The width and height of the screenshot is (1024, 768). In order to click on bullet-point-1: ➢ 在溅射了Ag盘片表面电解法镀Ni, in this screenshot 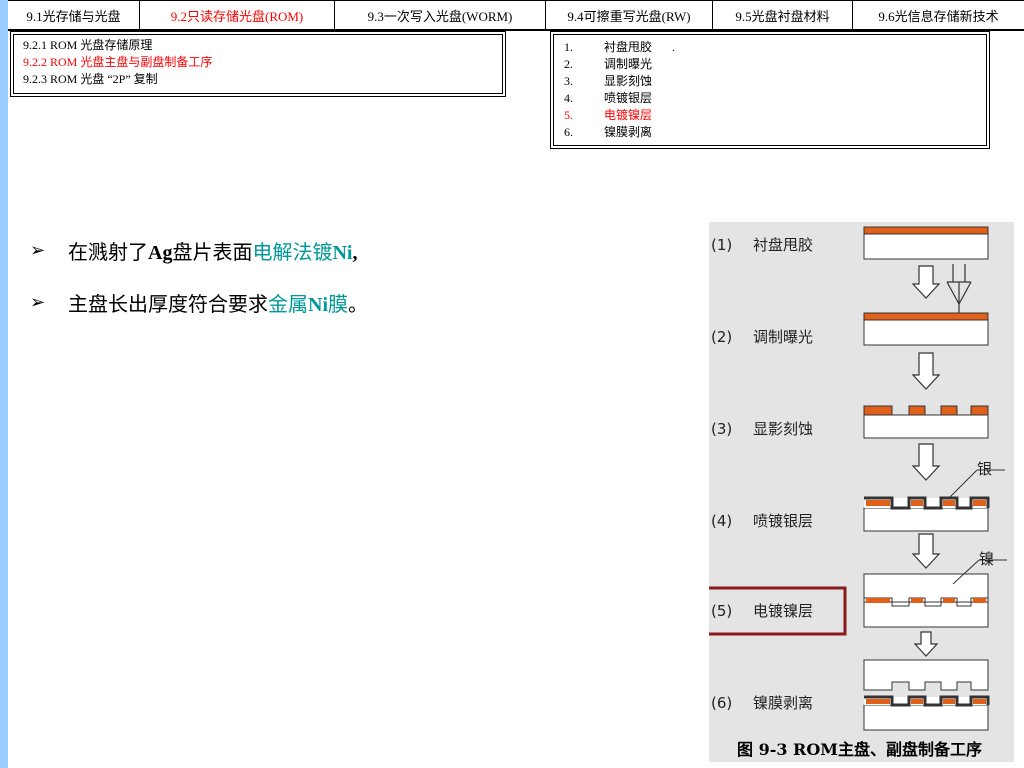, I will do `click(340, 250)`.